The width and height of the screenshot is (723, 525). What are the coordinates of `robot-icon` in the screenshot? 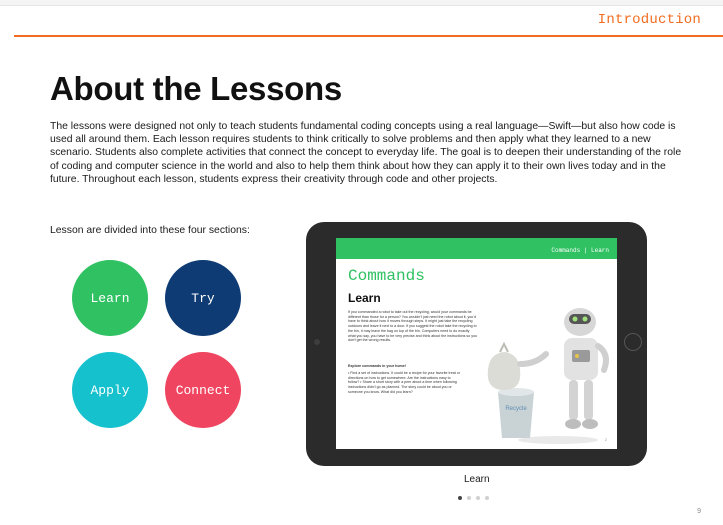 It's located at (586, 368).